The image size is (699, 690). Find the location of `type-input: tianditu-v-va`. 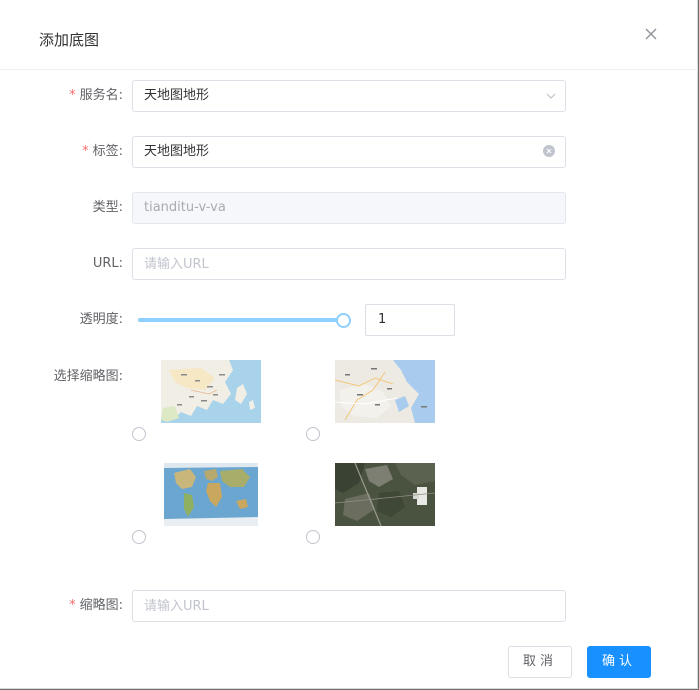

type-input: tianditu-v-va is located at coordinates (349, 208).